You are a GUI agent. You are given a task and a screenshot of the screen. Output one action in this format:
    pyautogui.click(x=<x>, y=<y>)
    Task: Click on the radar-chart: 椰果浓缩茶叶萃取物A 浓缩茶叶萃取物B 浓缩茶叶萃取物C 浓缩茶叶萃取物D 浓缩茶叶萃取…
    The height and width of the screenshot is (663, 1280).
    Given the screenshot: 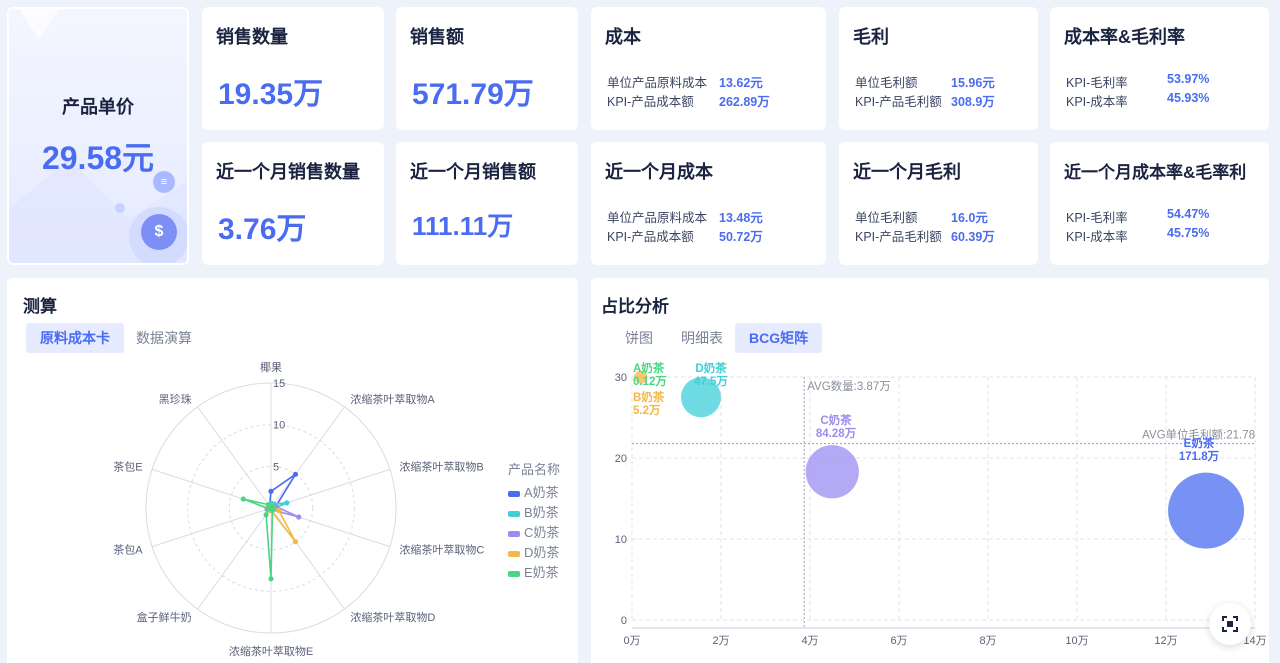 What is the action you would take?
    pyautogui.click(x=298, y=509)
    